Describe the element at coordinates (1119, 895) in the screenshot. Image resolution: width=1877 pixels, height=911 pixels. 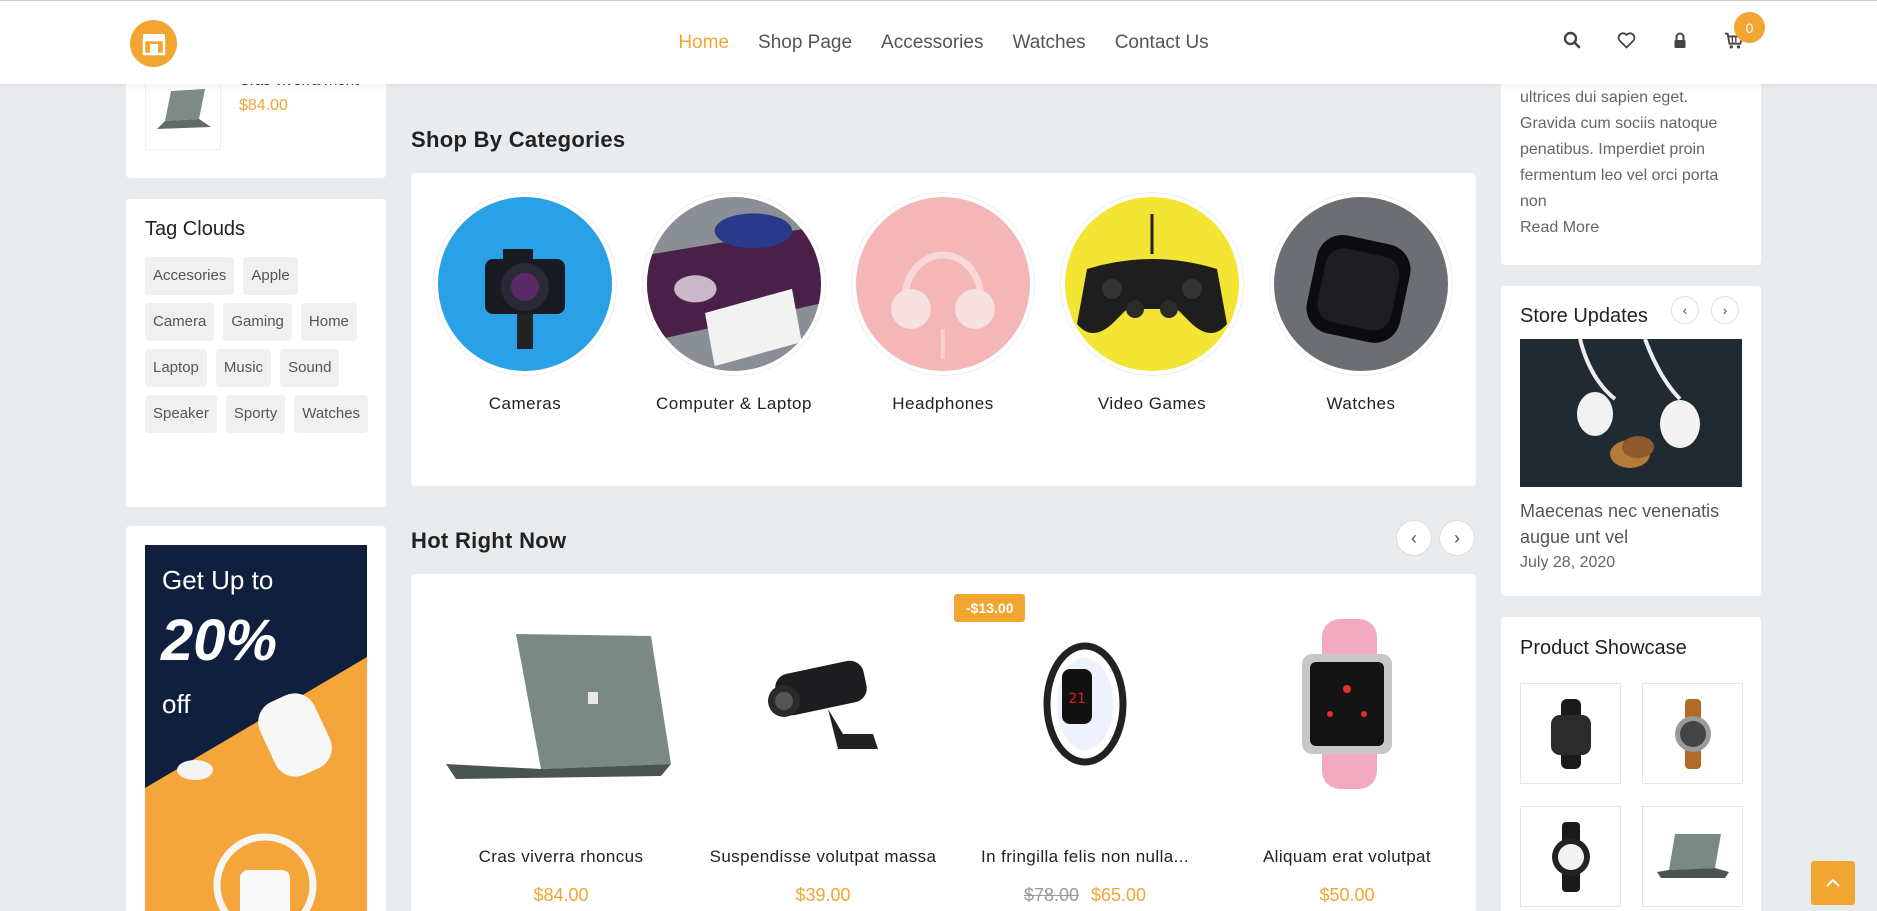
I see `product-current-price: $65.00` at that location.